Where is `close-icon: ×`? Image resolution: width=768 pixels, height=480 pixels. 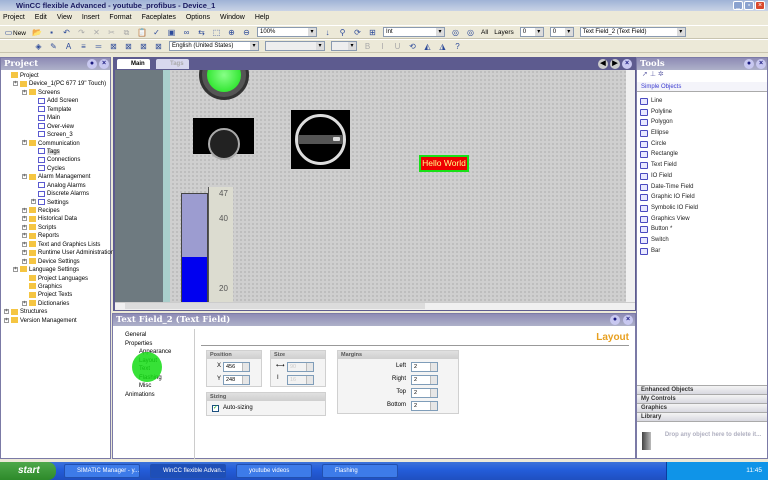 close-icon: × is located at coordinates (761, 64).